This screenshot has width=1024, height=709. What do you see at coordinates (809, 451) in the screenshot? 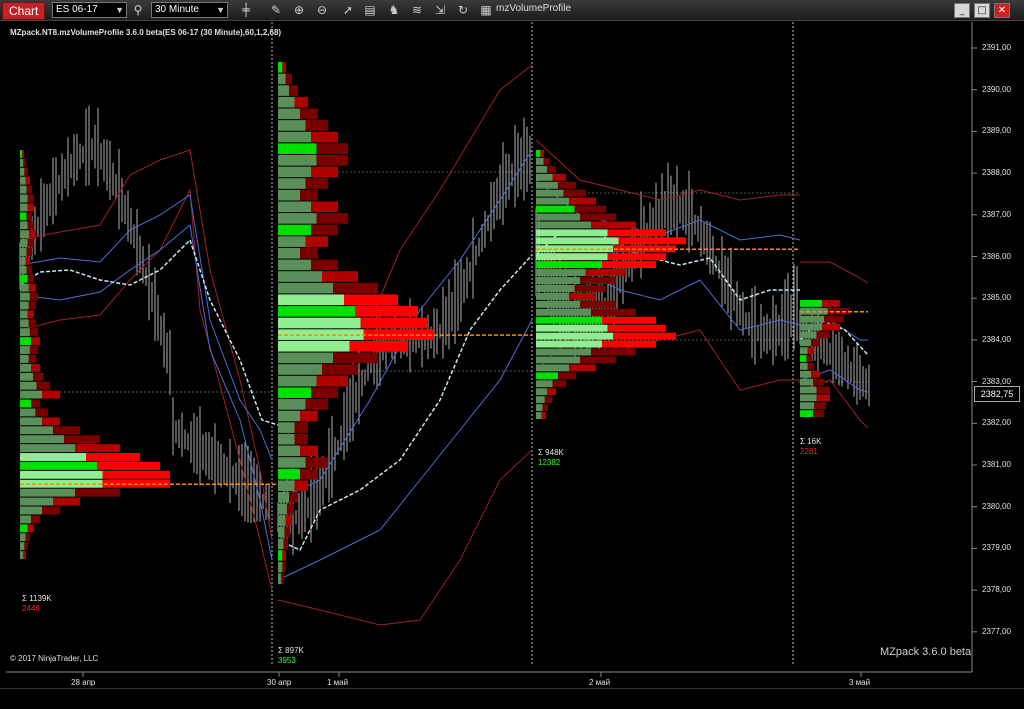
I see `profile-delta: 2281` at bounding box center [809, 451].